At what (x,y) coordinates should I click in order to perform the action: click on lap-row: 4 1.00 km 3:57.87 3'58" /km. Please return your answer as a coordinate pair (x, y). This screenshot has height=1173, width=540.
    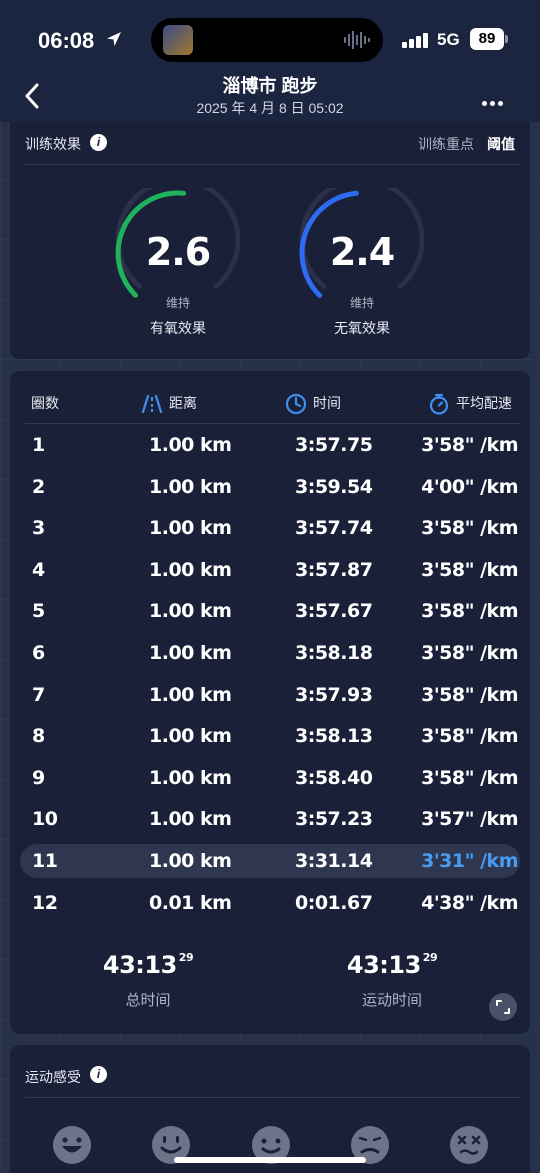
    Looking at the image, I should click on (270, 570).